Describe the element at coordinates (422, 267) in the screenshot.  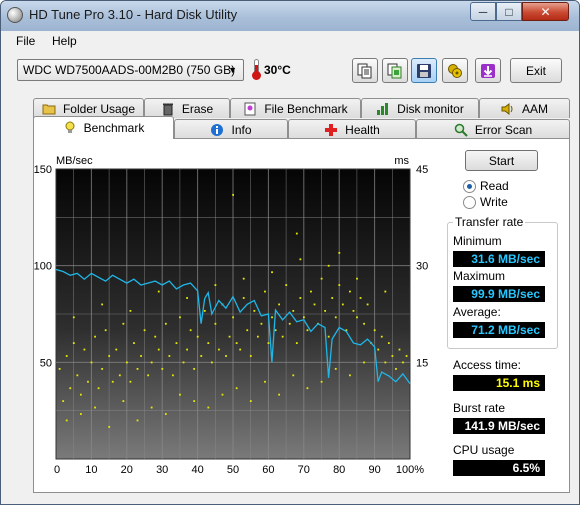
I see `y2-tick-label: 30` at that location.